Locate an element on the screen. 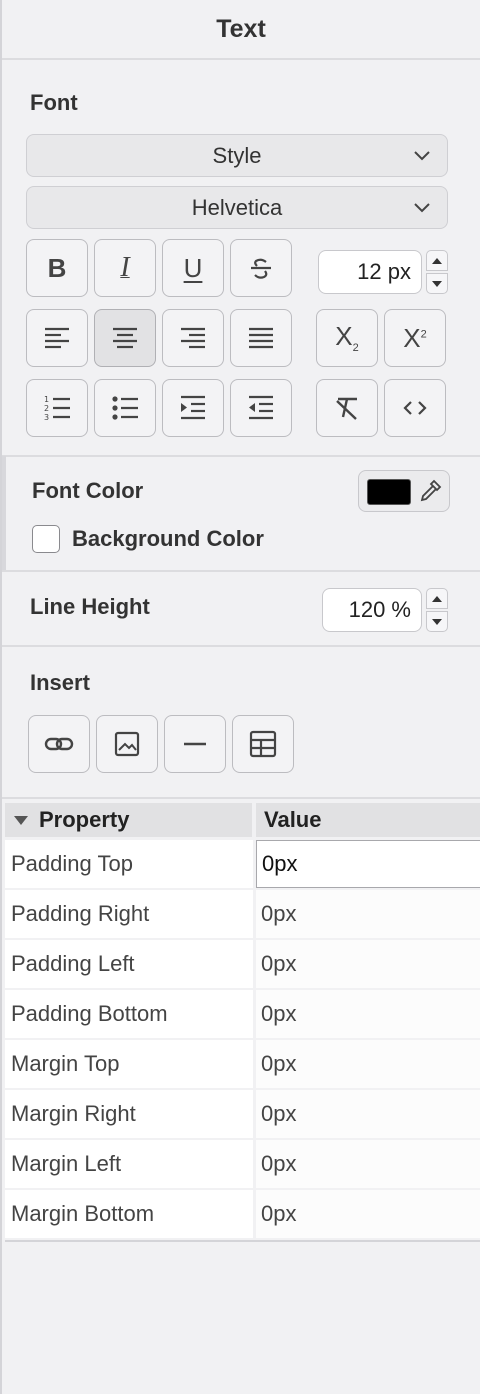  property-header-label: Property is located at coordinates (84, 819).